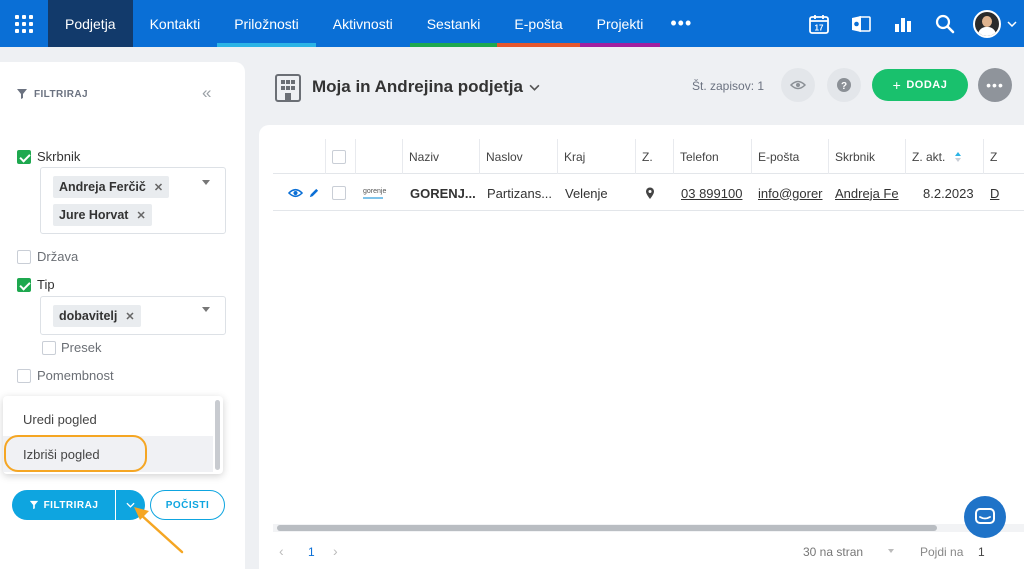  What do you see at coordinates (94, 215) in the screenshot?
I see `tag-label: Jure Horvat` at bounding box center [94, 215].